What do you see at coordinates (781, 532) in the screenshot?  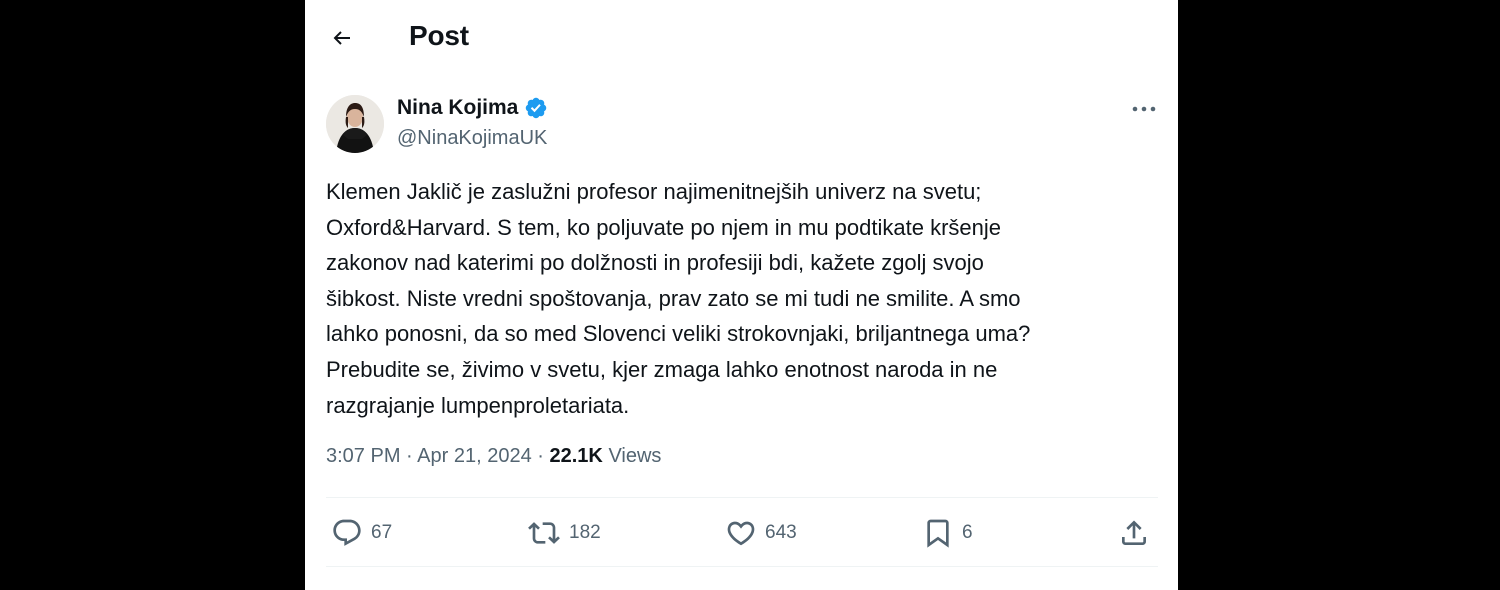 I see `like-count: 643` at bounding box center [781, 532].